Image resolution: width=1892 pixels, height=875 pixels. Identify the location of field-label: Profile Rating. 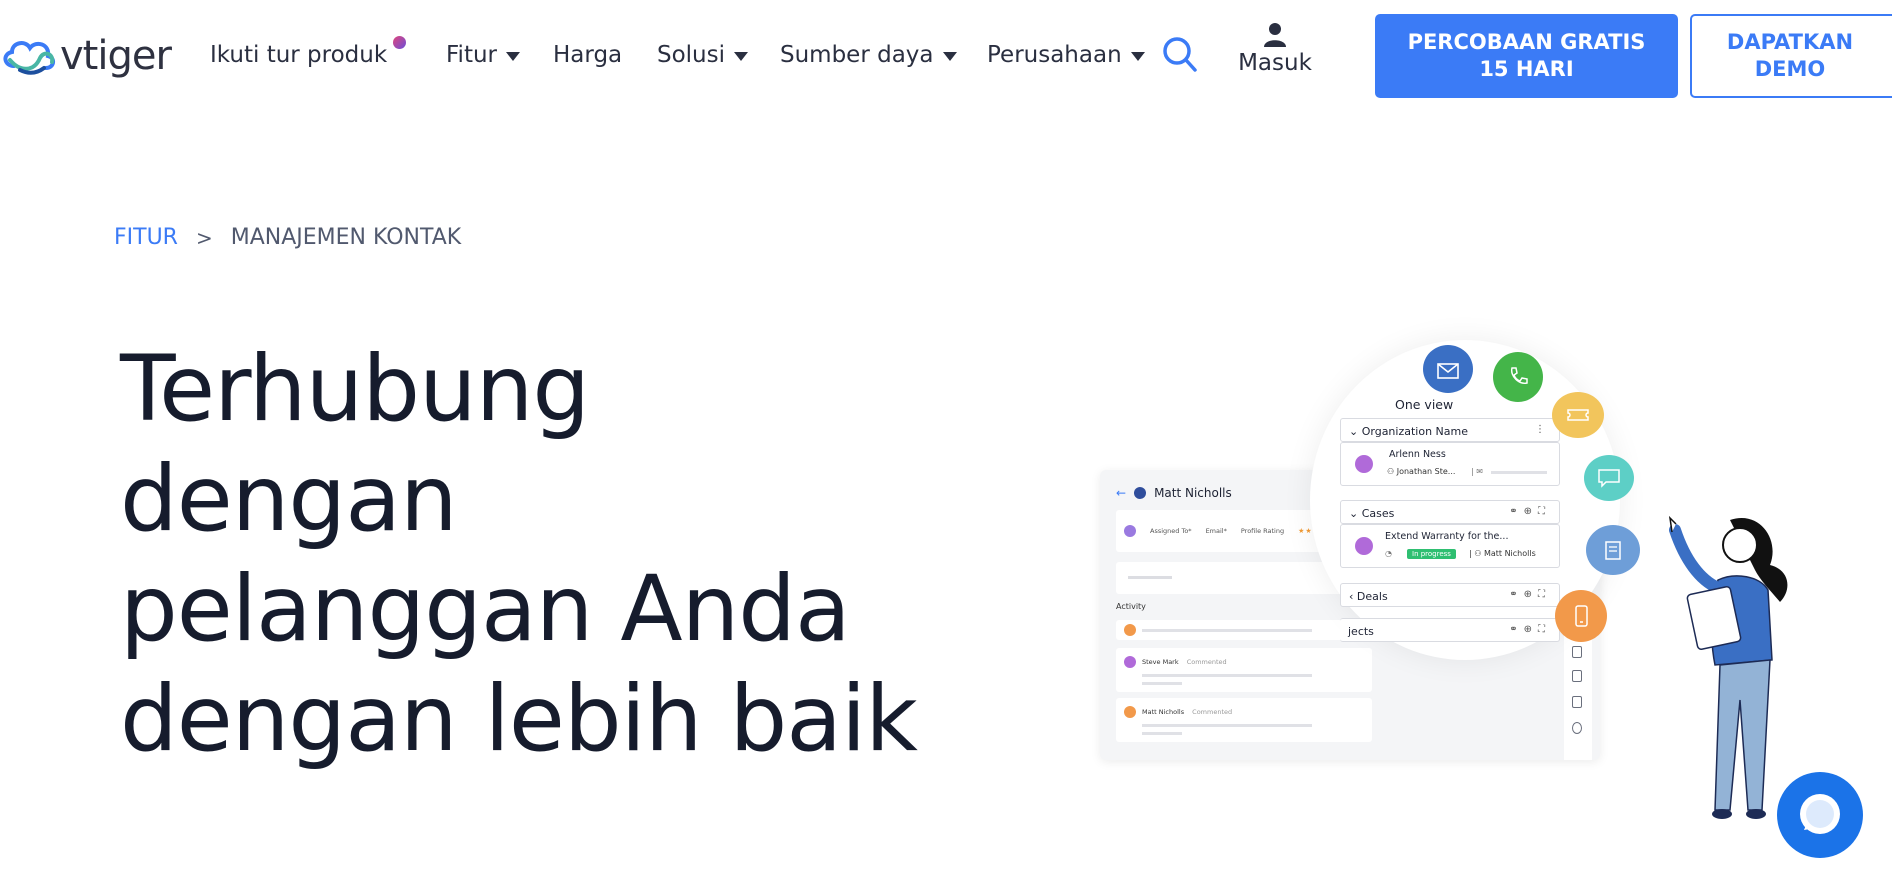
(1262, 531).